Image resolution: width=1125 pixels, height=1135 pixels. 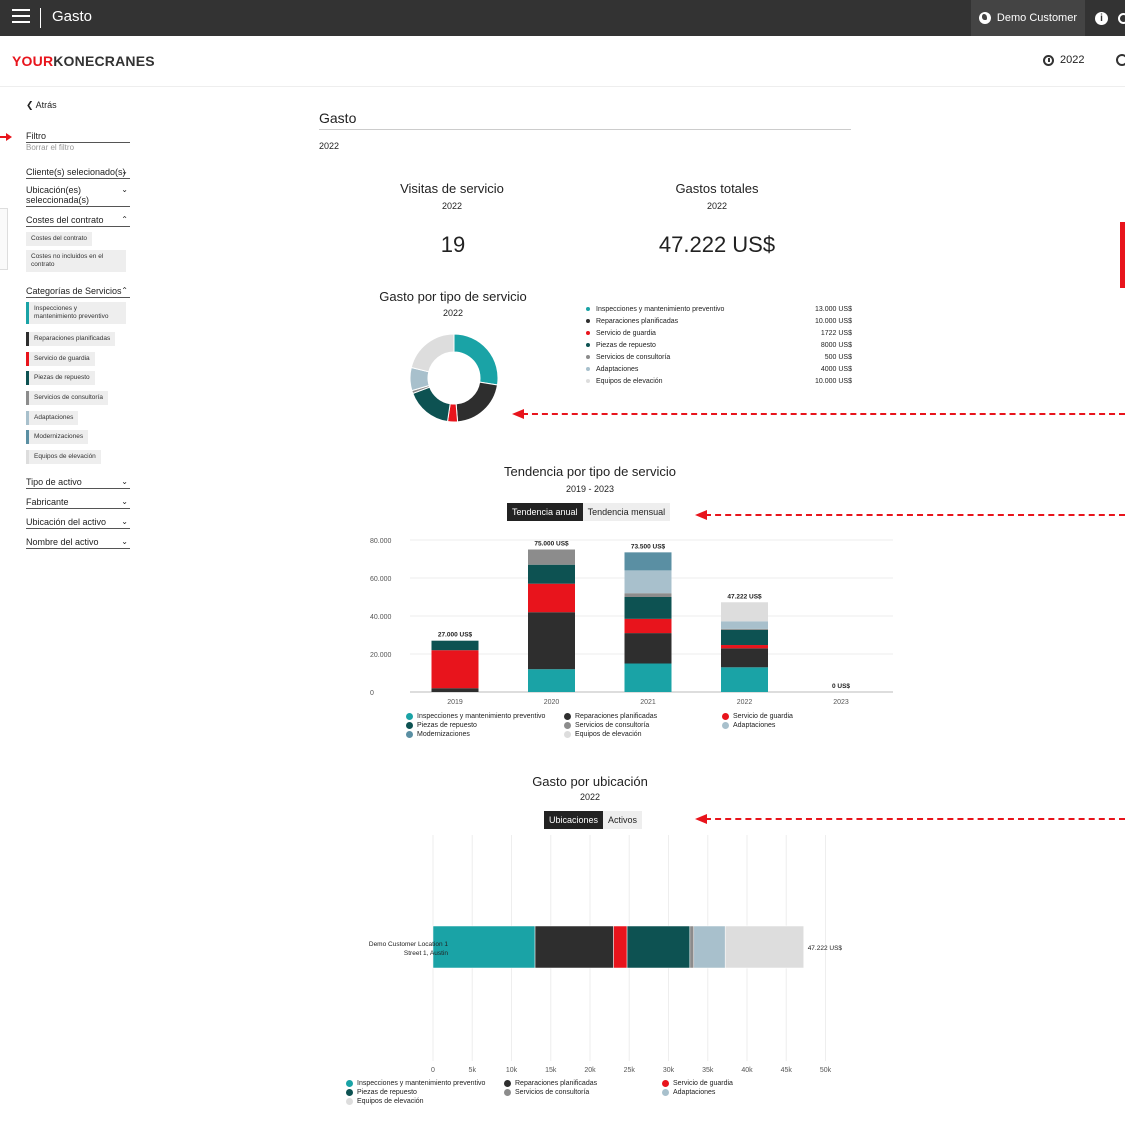 What do you see at coordinates (78, 221) in the screenshot?
I see `contract-costs-dropdown: Costes del contrato ⌃` at bounding box center [78, 221].